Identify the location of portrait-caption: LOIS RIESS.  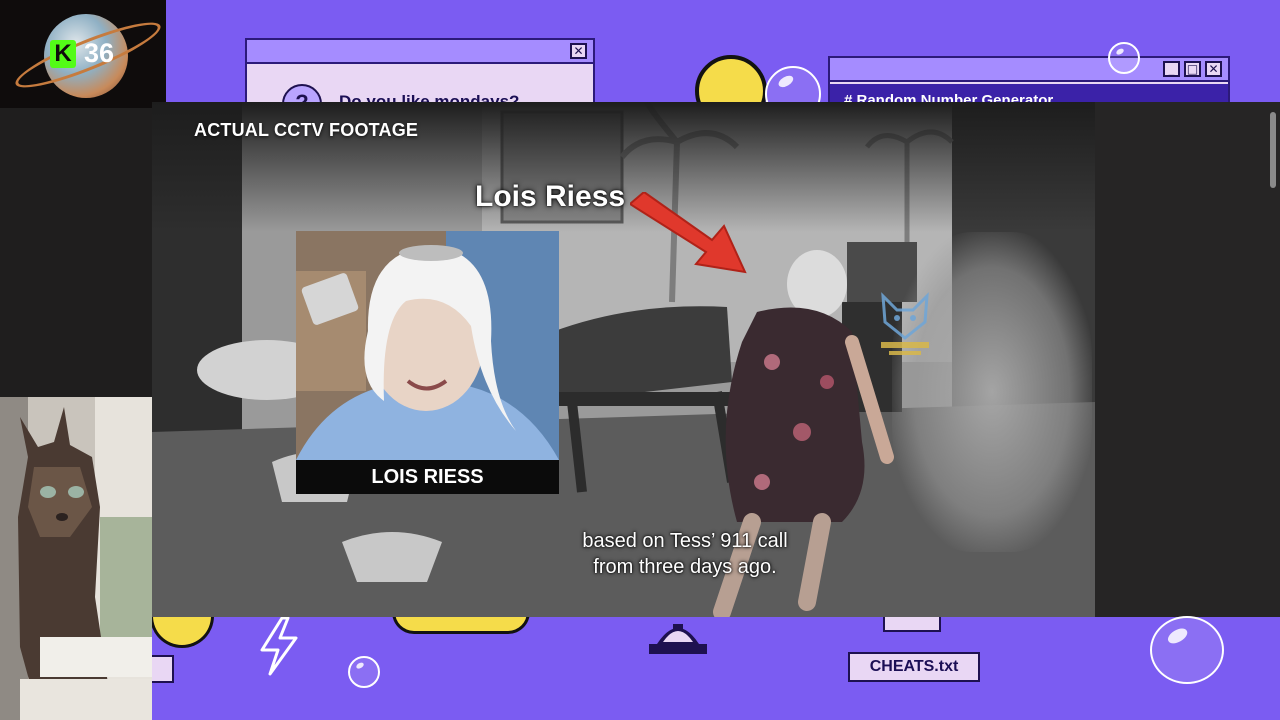
(427, 477).